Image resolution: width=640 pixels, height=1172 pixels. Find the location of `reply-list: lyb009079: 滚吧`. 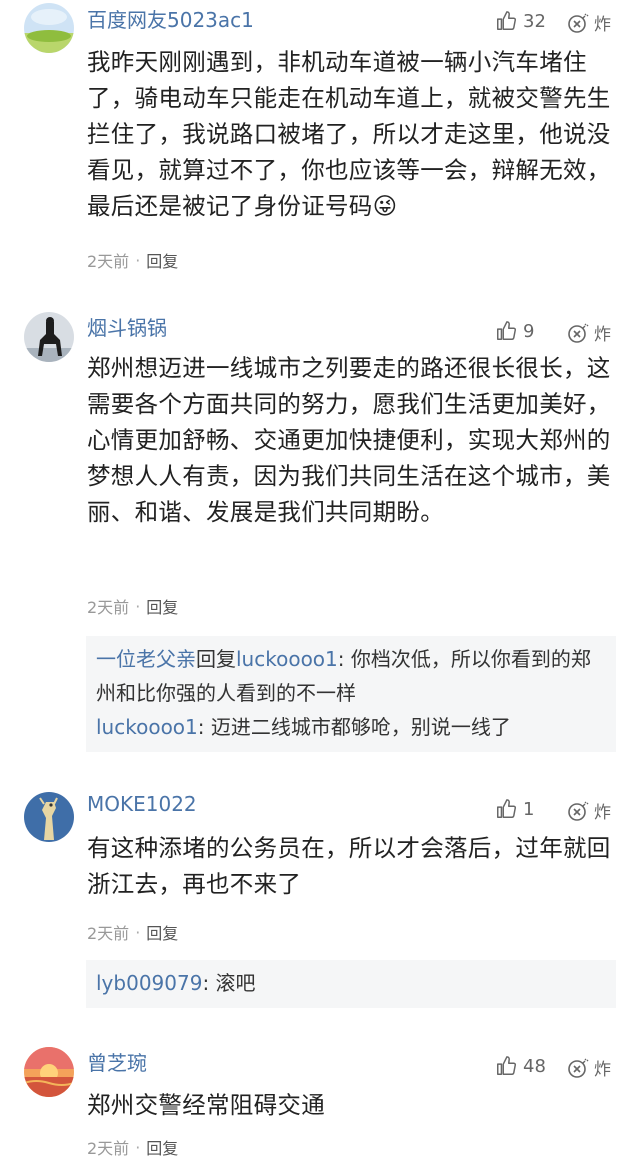

reply-list: lyb009079: 滚吧 is located at coordinates (351, 984).